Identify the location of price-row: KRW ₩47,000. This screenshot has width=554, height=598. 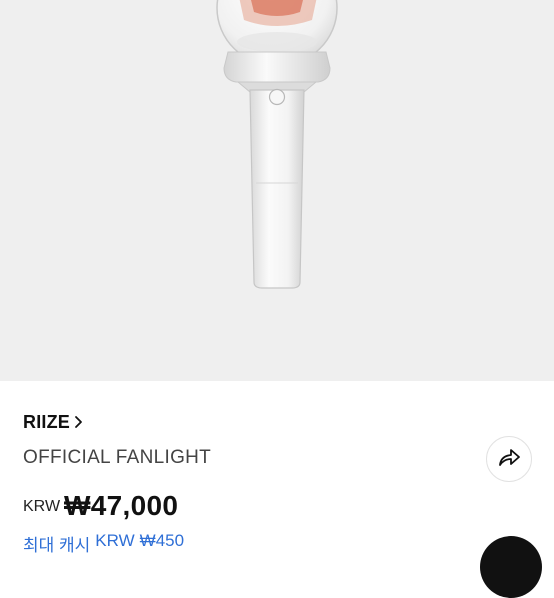
(100, 506).